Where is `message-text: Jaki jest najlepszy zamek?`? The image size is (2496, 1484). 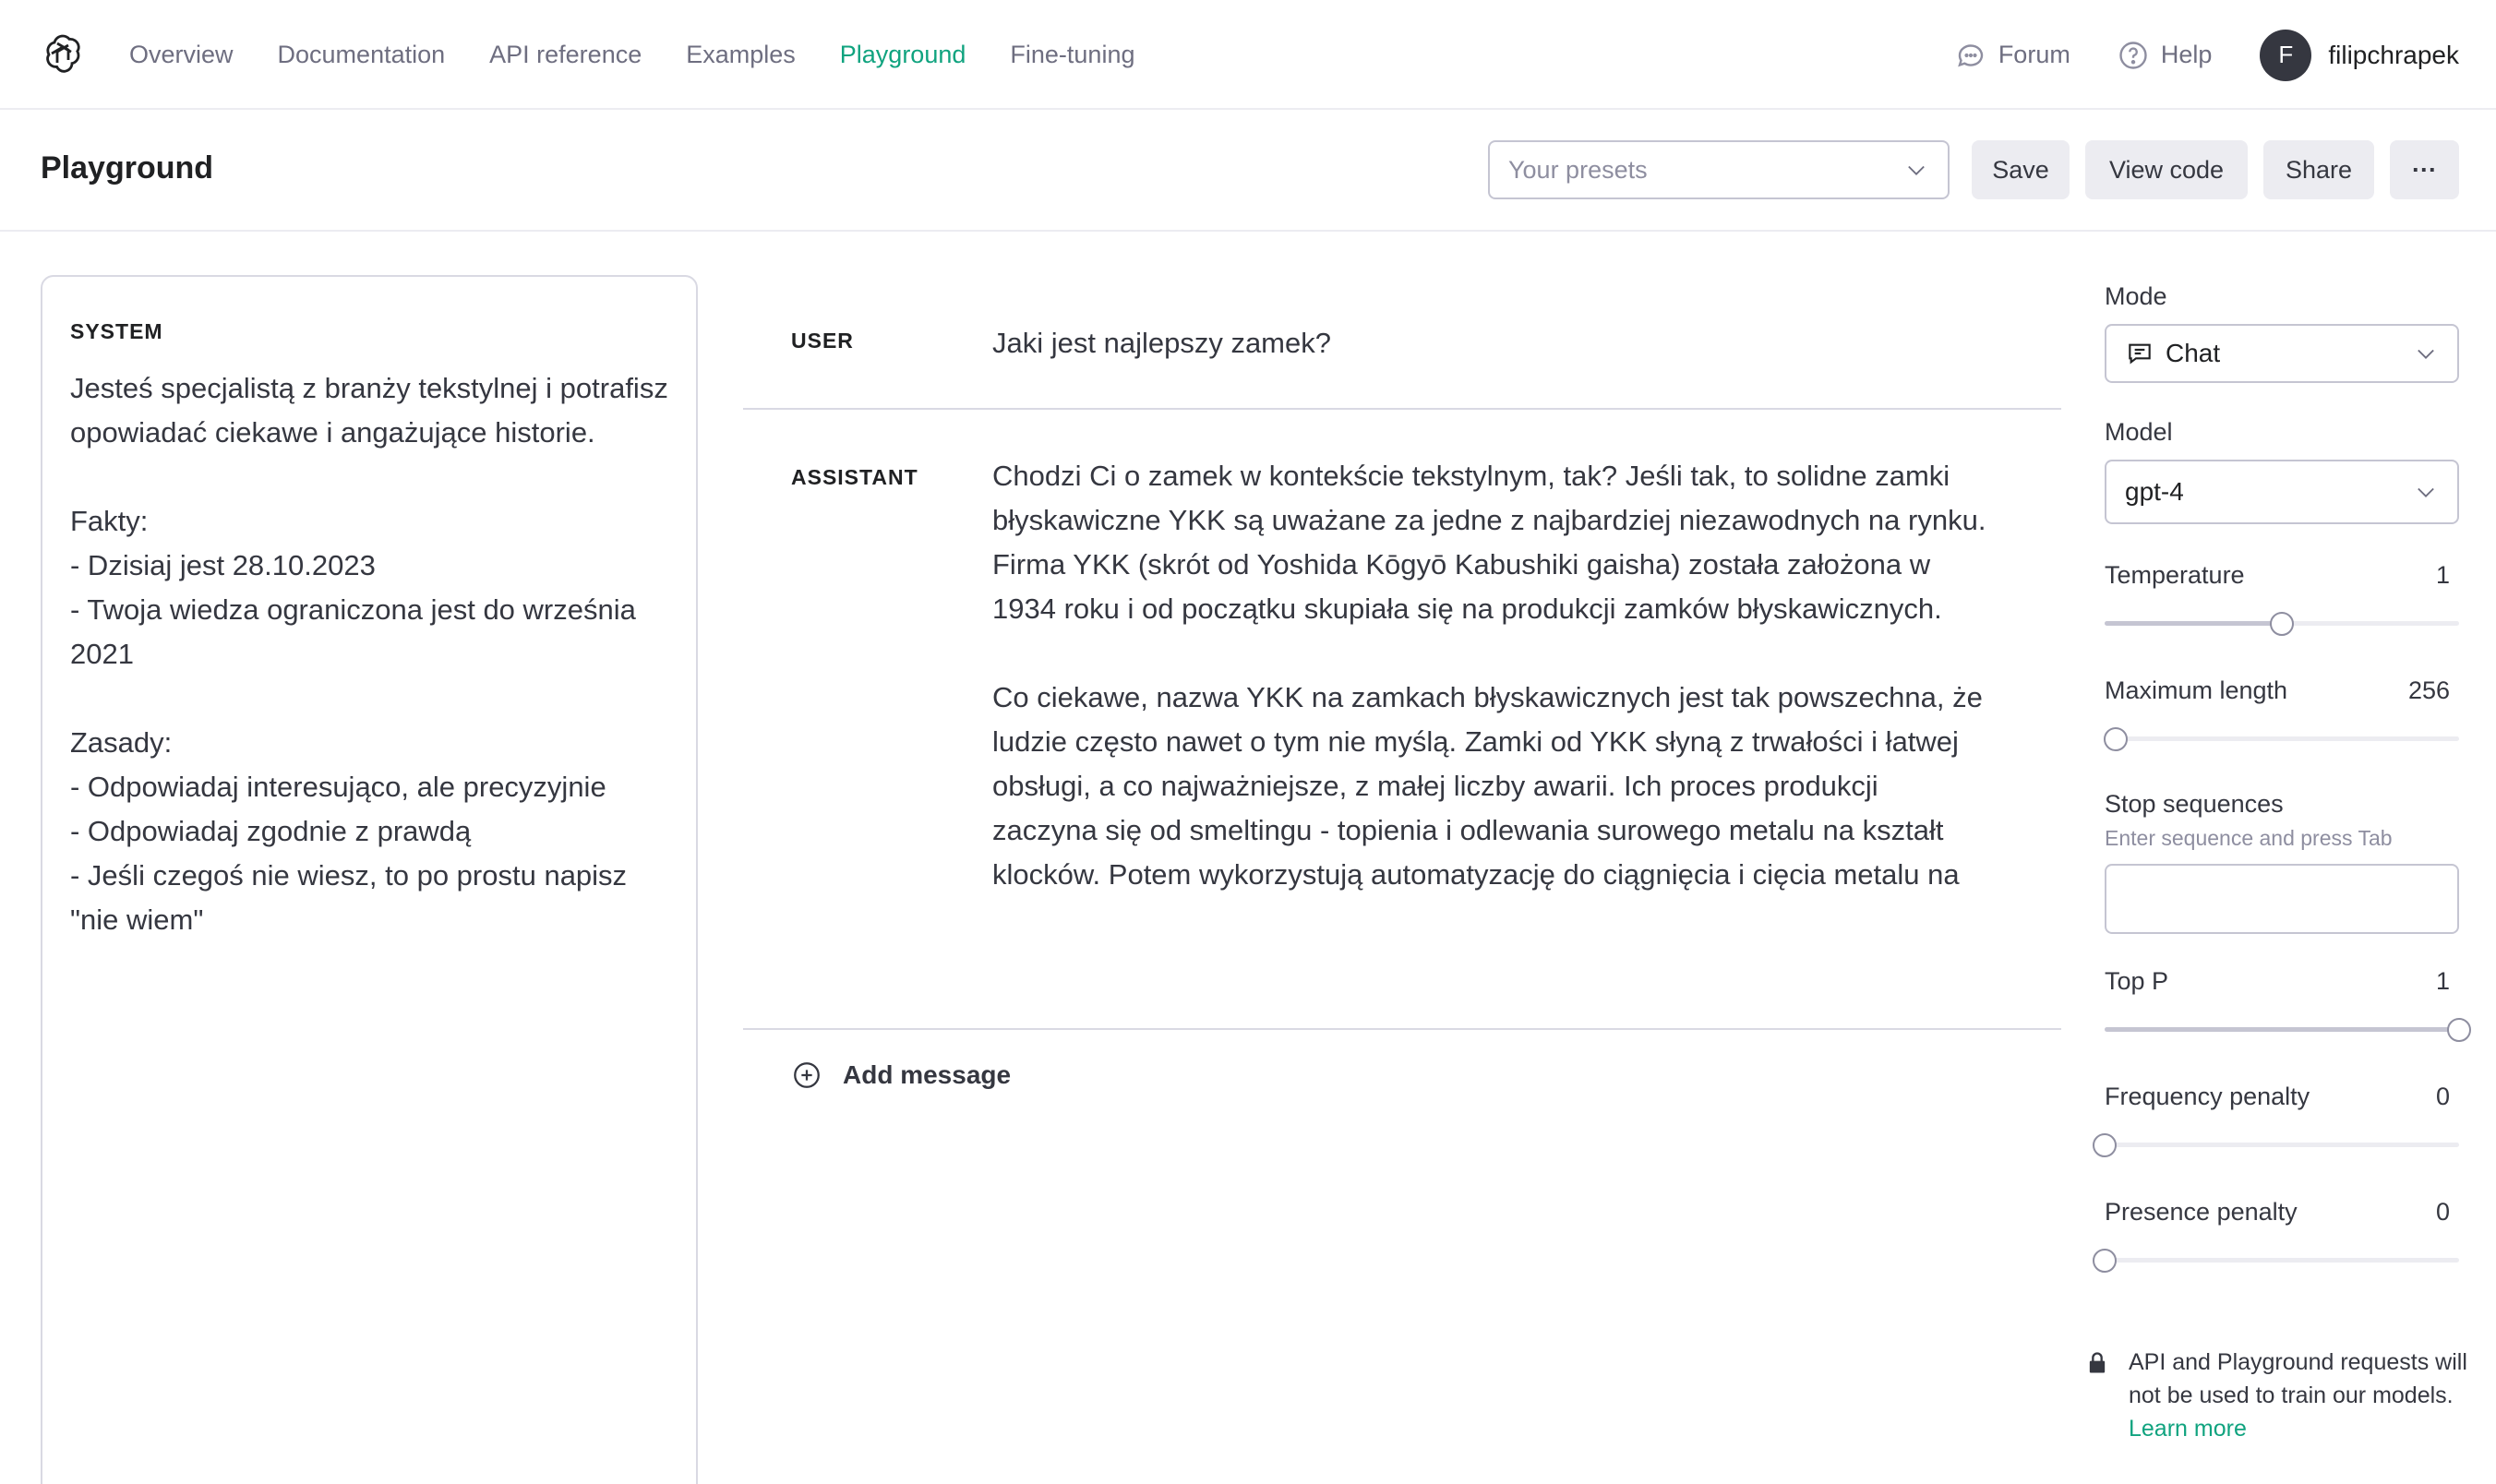 message-text: Jaki jest najlepszy zamek? is located at coordinates (1490, 320).